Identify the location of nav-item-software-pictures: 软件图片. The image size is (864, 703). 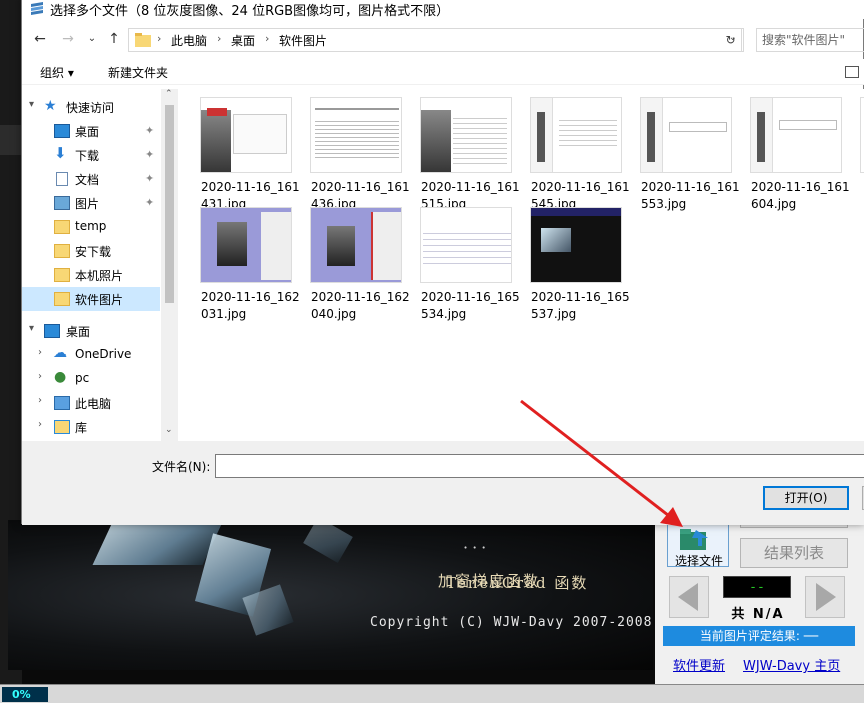
(91, 299).